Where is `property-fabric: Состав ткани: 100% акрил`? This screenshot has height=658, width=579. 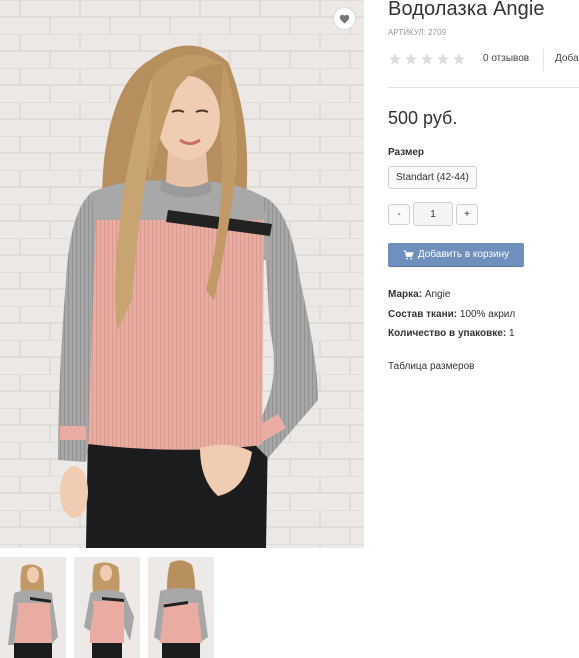 property-fabric: Состав ткани: 100% акрил is located at coordinates (451, 319).